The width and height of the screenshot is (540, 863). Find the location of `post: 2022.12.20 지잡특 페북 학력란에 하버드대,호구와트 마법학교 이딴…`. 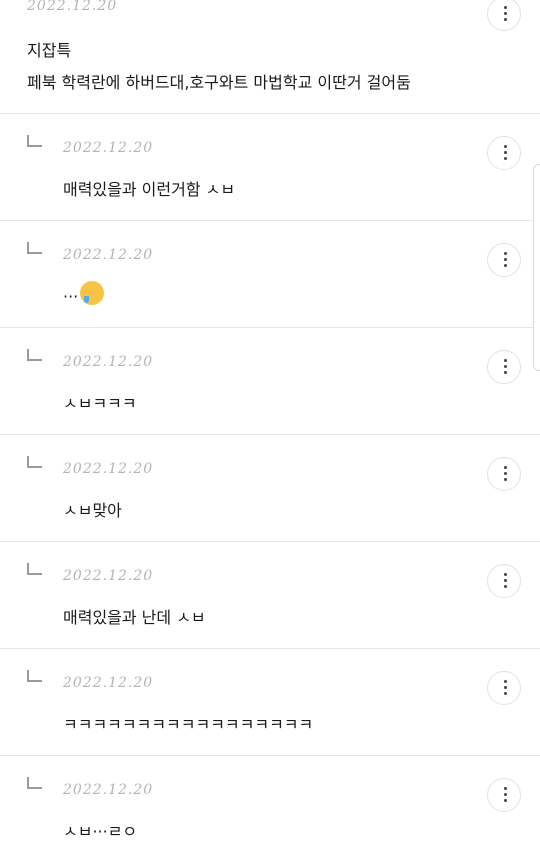

post: 2022.12.20 지잡특 페북 학력란에 하버드대,호구와트 마법학교 이딴… is located at coordinates (270, 57).